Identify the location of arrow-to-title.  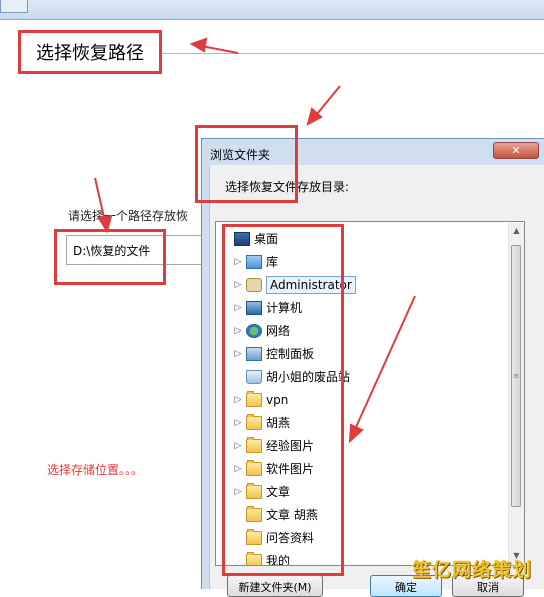
(217, 49).